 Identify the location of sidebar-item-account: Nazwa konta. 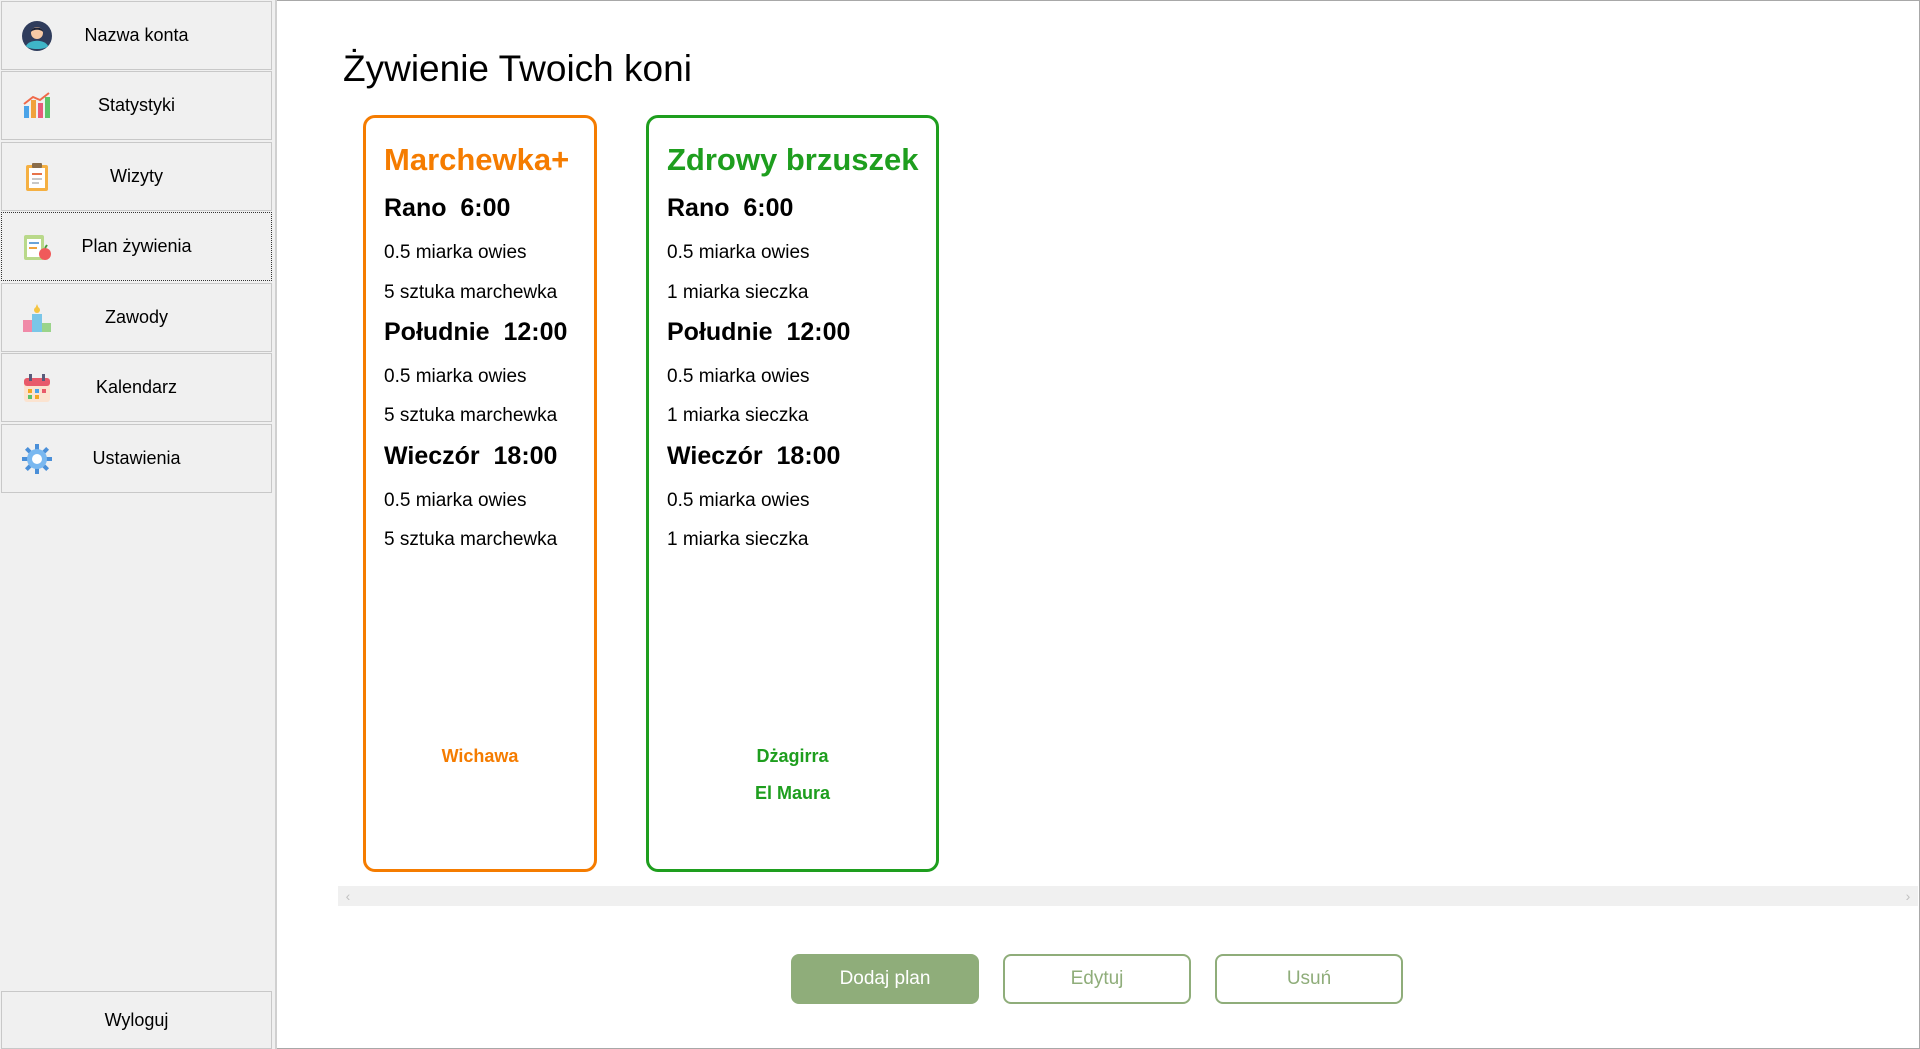
(136, 35).